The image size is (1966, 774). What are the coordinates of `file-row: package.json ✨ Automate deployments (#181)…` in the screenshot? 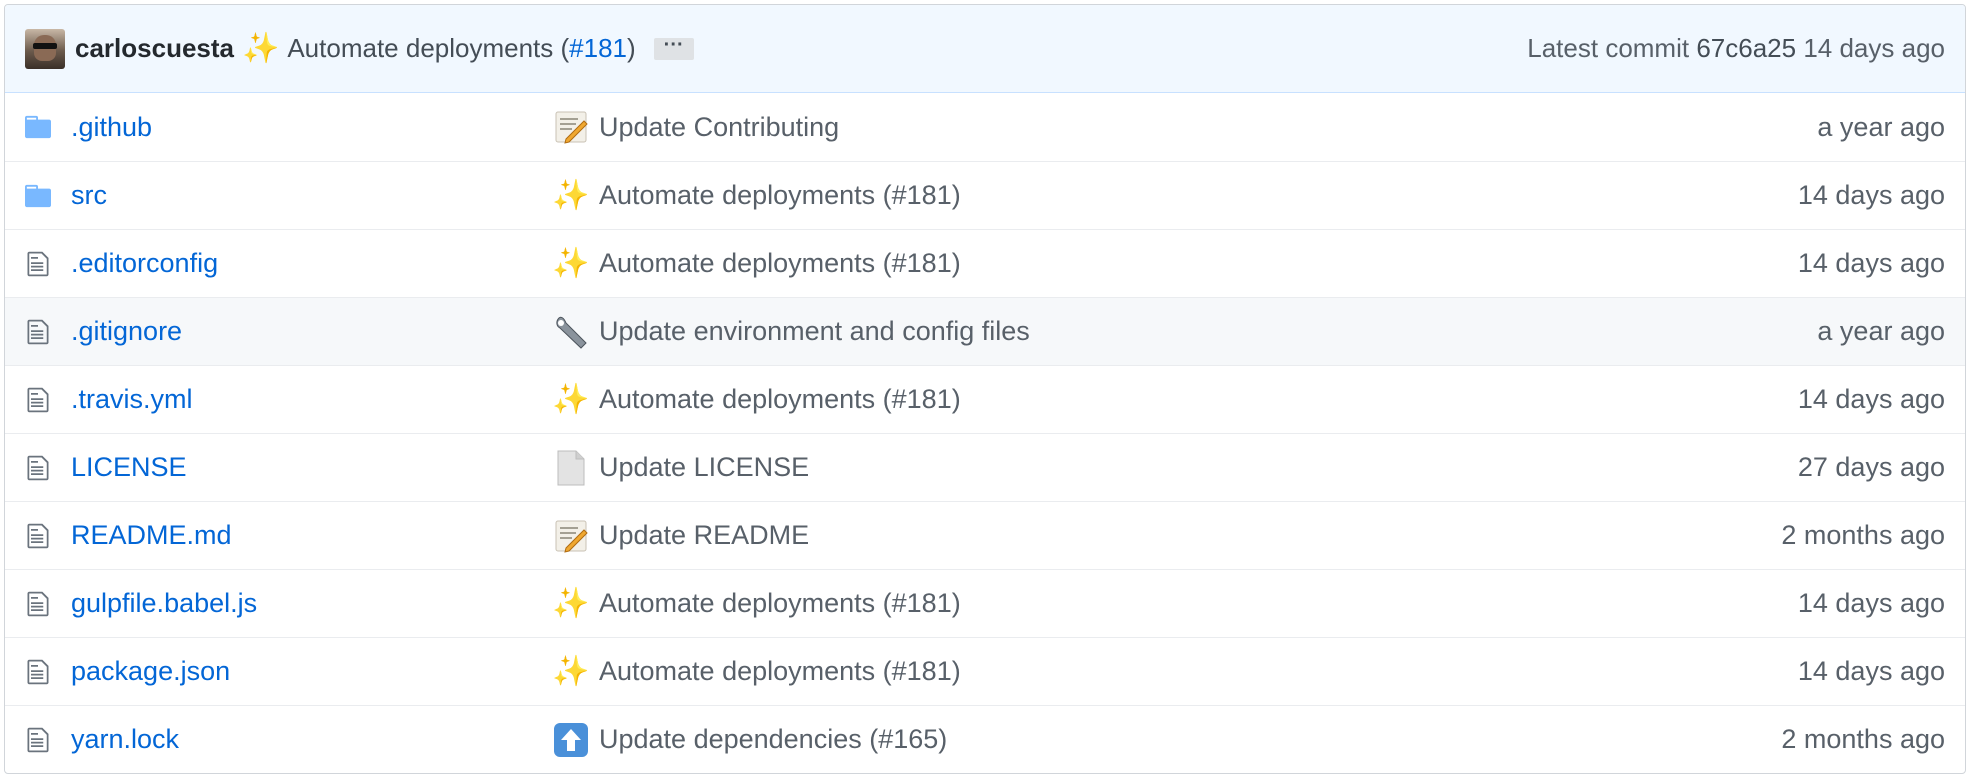 It's located at (985, 671).